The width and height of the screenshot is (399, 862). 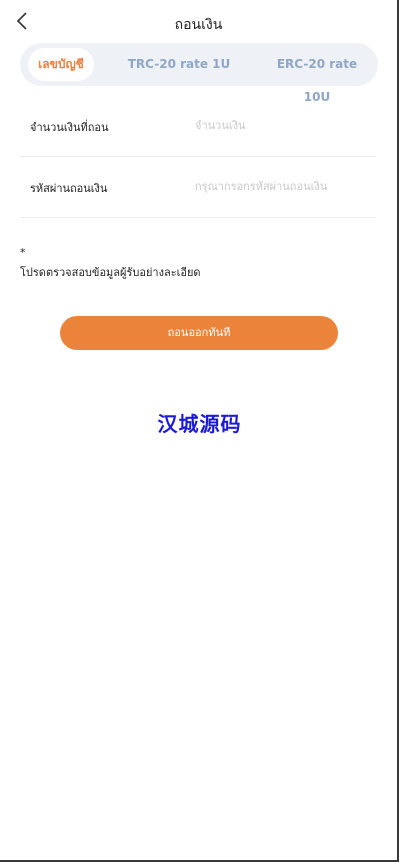 I want to click on withdraw-password-input, so click(x=280, y=186).